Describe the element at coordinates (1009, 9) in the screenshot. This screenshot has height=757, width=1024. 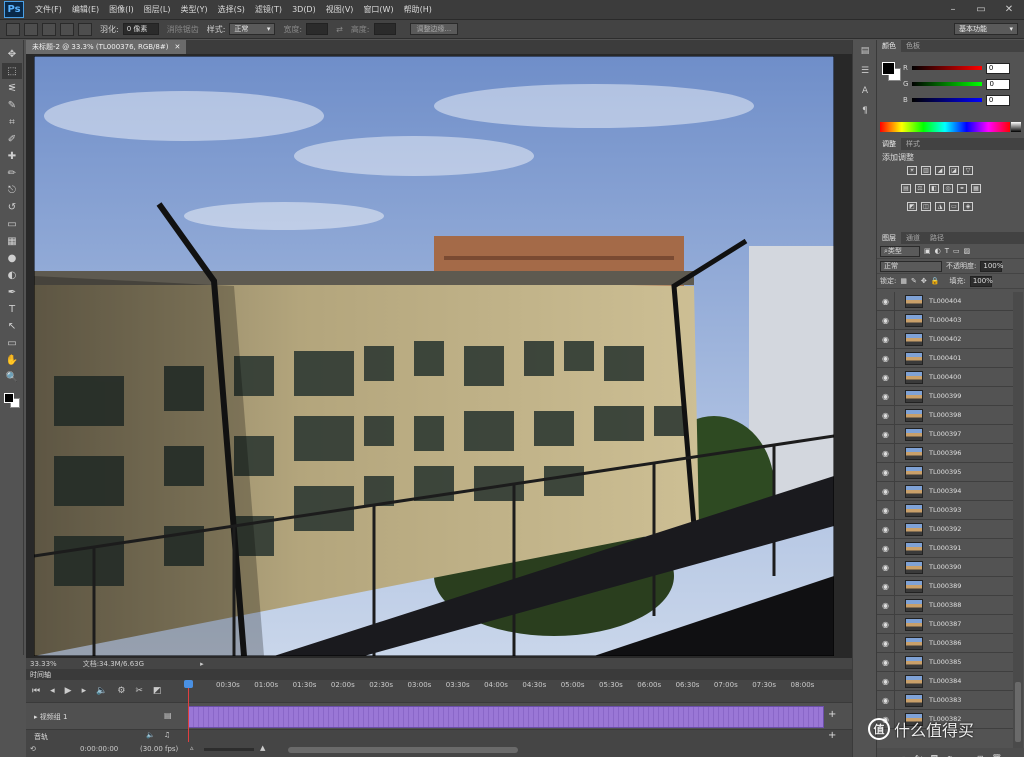
I see `close-button: ✕` at that location.